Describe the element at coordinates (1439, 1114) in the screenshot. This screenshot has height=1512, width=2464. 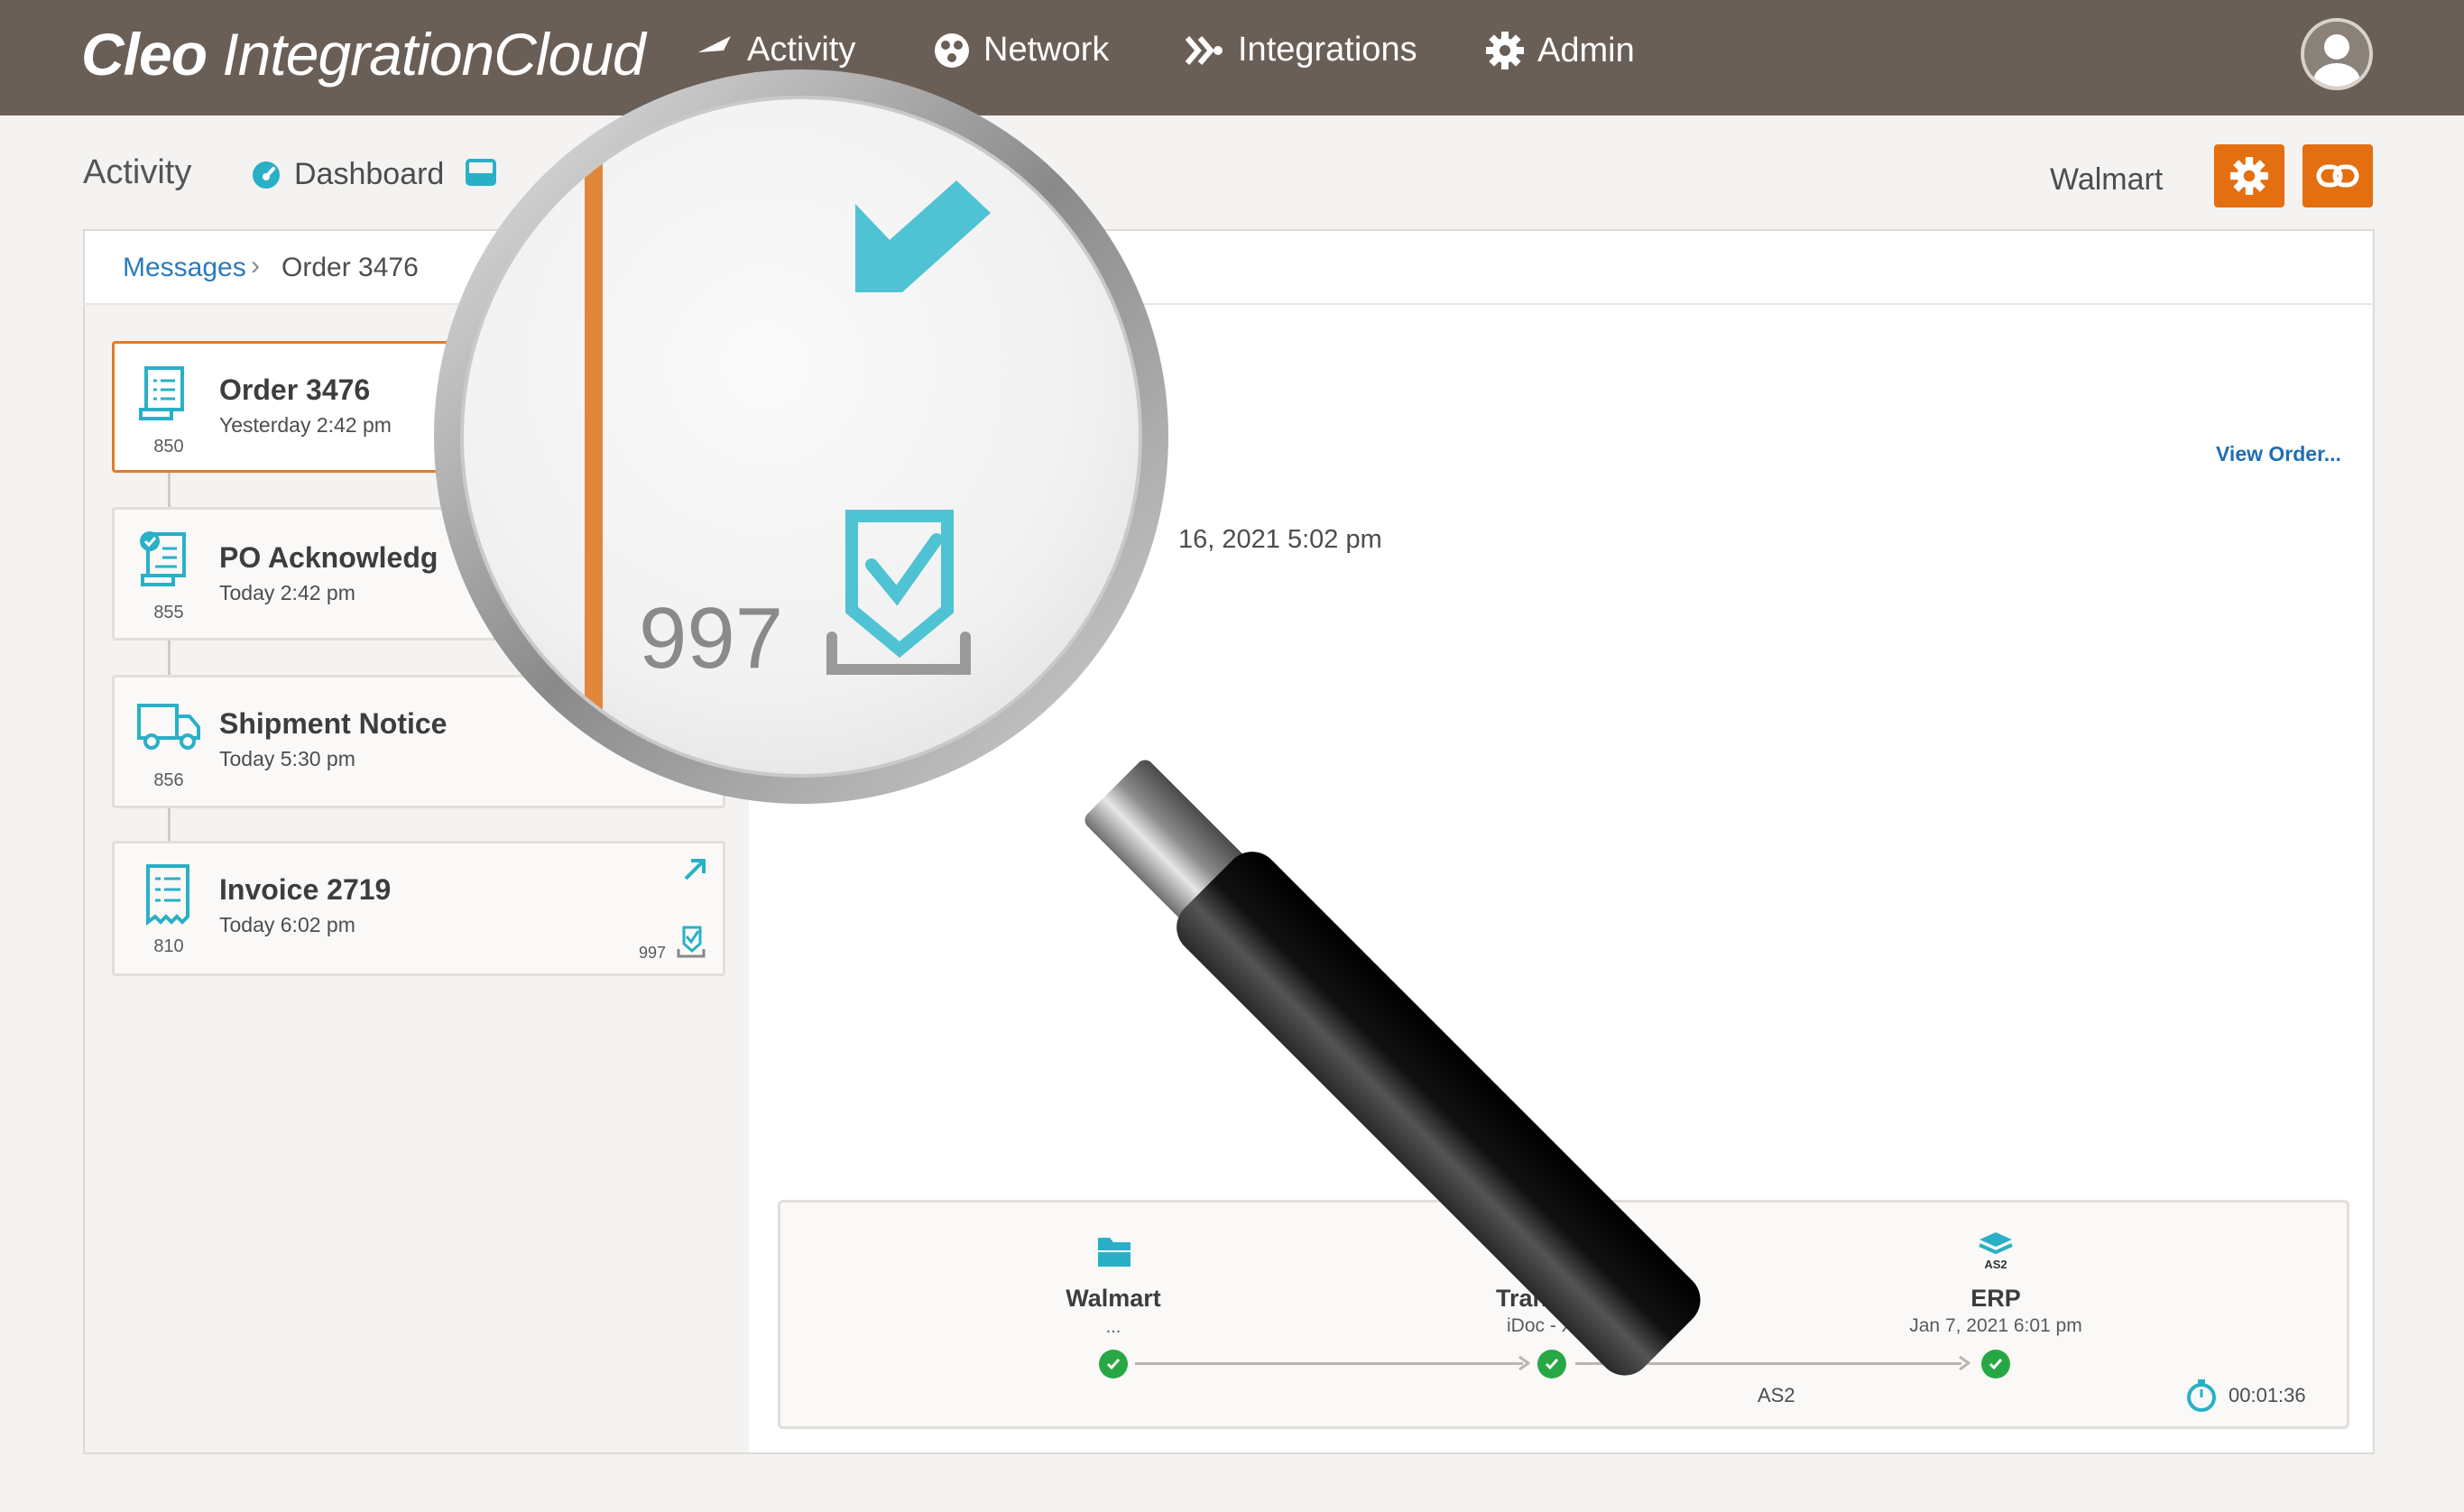
I see `magnifier-handle` at that location.